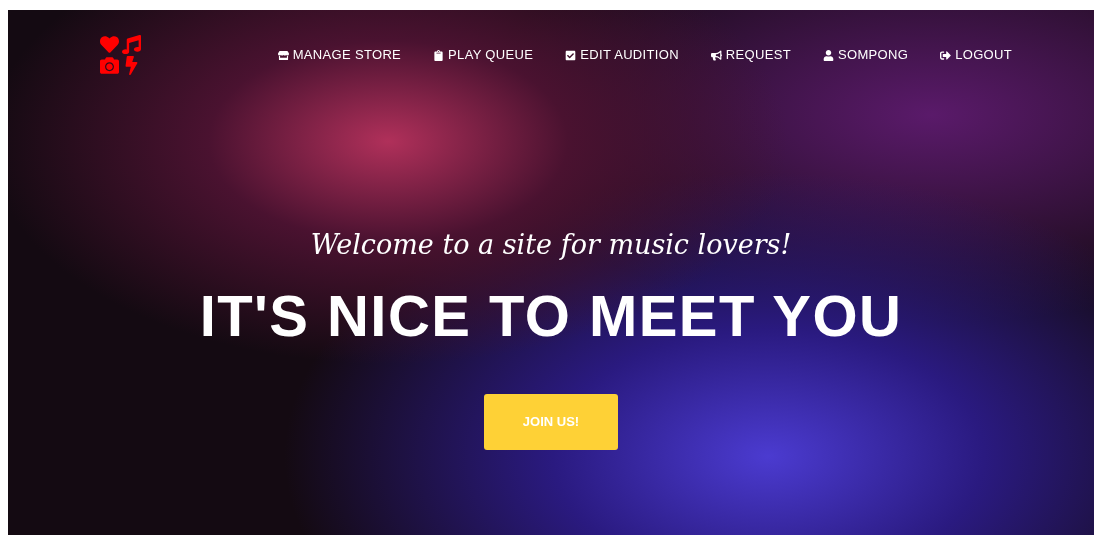  Describe the element at coordinates (439, 55) in the screenshot. I see `clipboard-icon` at that location.